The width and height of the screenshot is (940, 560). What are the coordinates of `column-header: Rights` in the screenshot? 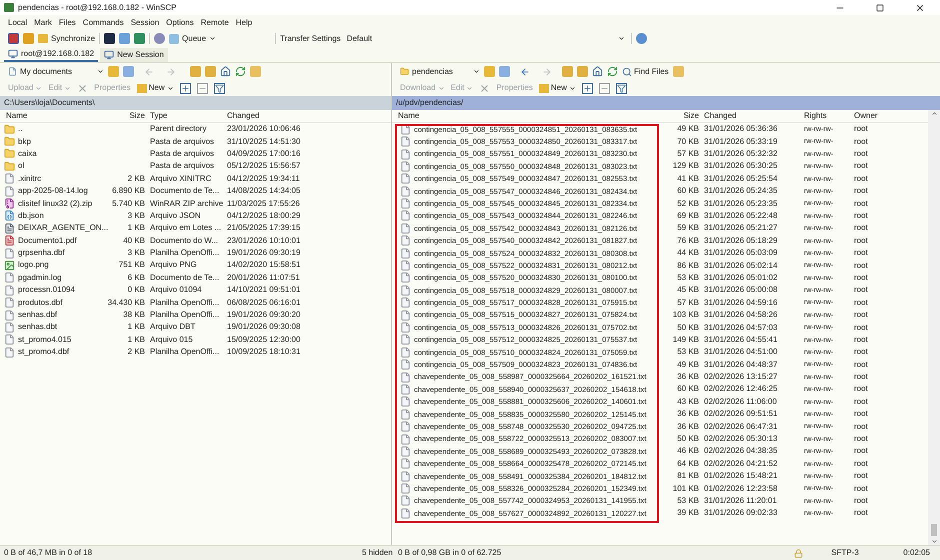 It's located at (827, 116).